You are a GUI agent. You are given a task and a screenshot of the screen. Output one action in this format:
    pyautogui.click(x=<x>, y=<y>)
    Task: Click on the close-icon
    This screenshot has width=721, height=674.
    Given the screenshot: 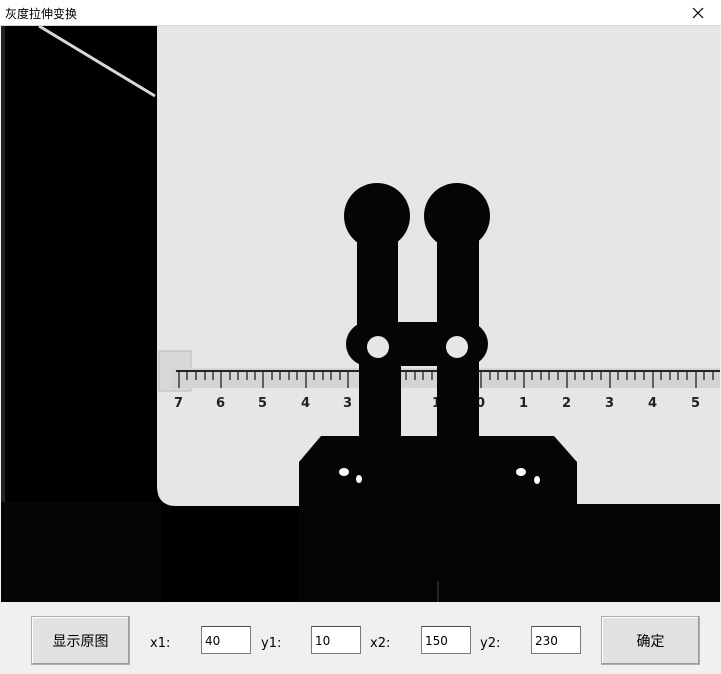 What is the action you would take?
    pyautogui.click(x=698, y=13)
    